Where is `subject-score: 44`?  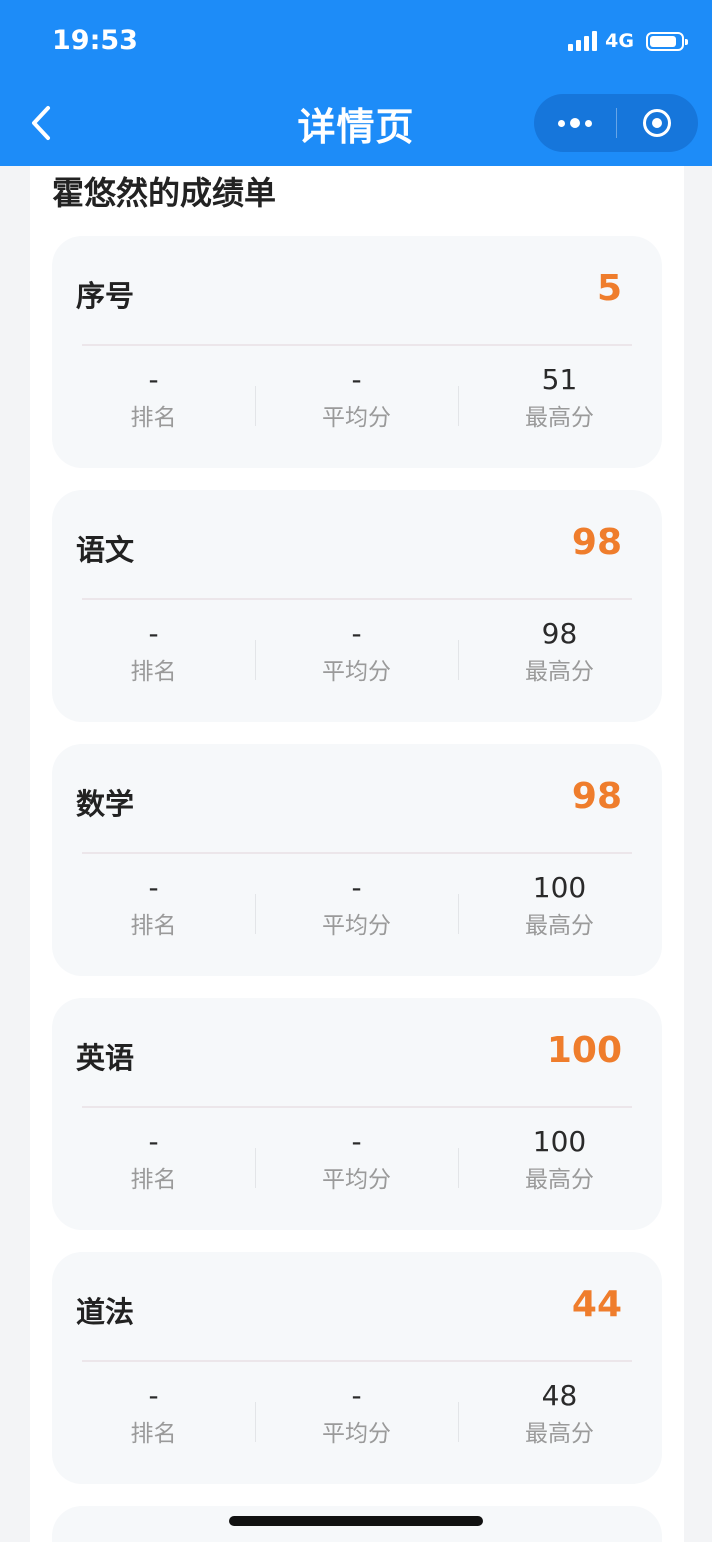 subject-score: 44 is located at coordinates (596, 1304).